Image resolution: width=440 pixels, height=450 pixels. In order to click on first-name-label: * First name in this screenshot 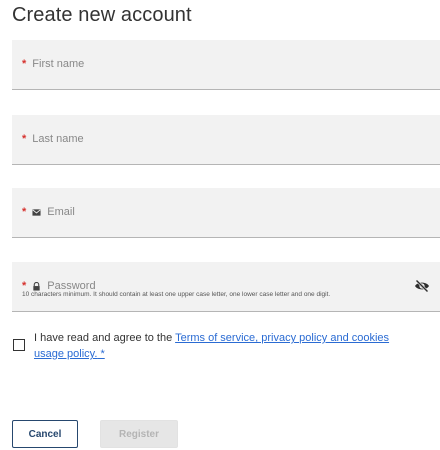, I will do `click(53, 64)`.